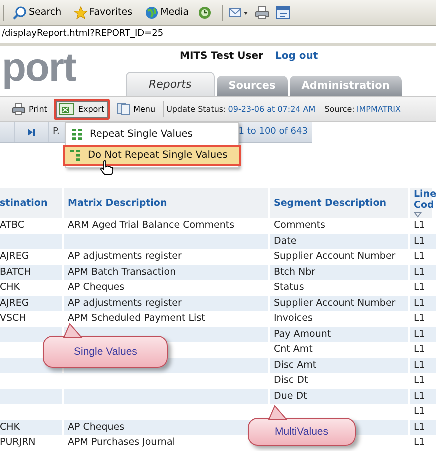 This screenshot has height=451, width=436. I want to click on logo-text: port, so click(39, 69).